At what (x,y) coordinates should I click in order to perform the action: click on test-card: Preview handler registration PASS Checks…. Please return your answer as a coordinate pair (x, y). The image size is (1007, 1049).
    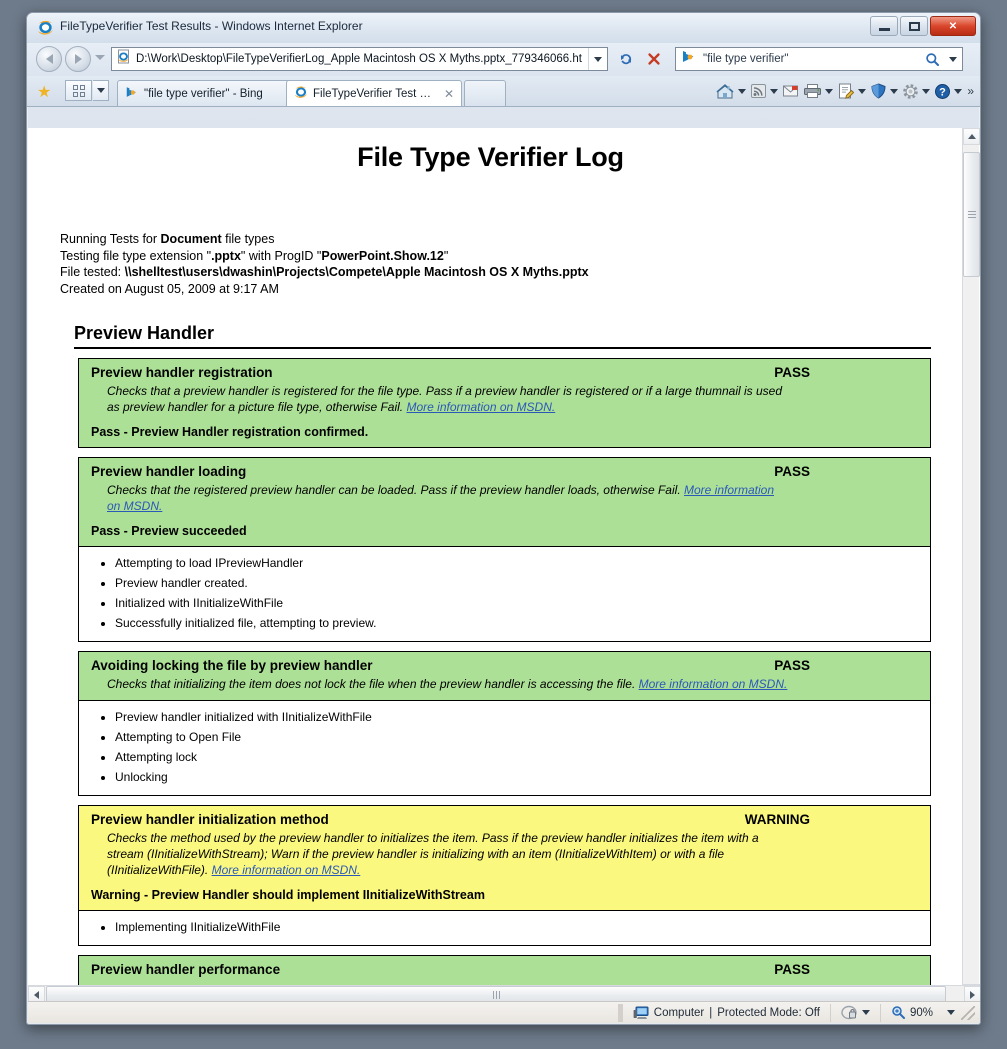
    Looking at the image, I should click on (504, 403).